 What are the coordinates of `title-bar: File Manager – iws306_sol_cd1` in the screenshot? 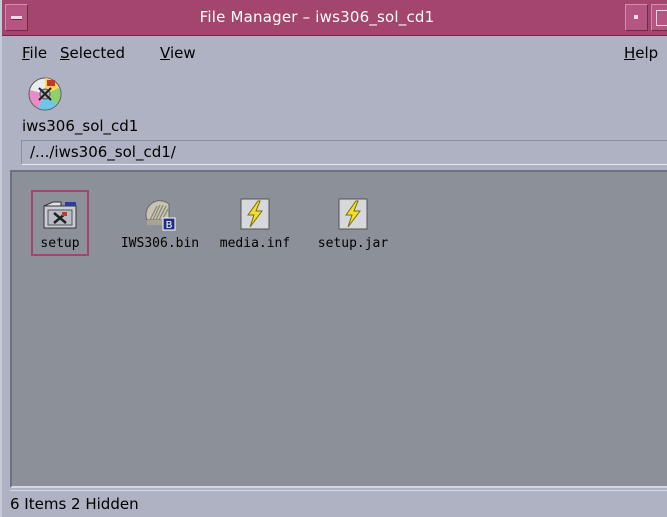 It's located at (334, 18).